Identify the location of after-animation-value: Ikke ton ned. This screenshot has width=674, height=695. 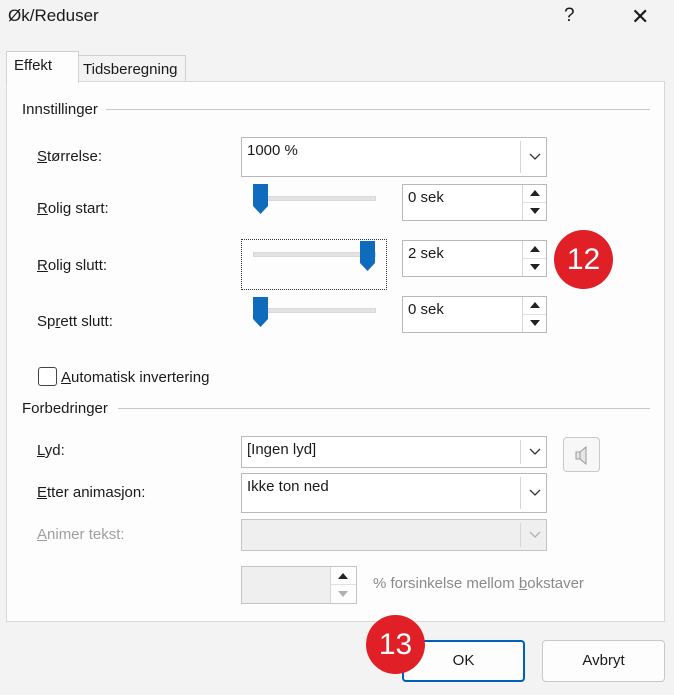
(288, 486).